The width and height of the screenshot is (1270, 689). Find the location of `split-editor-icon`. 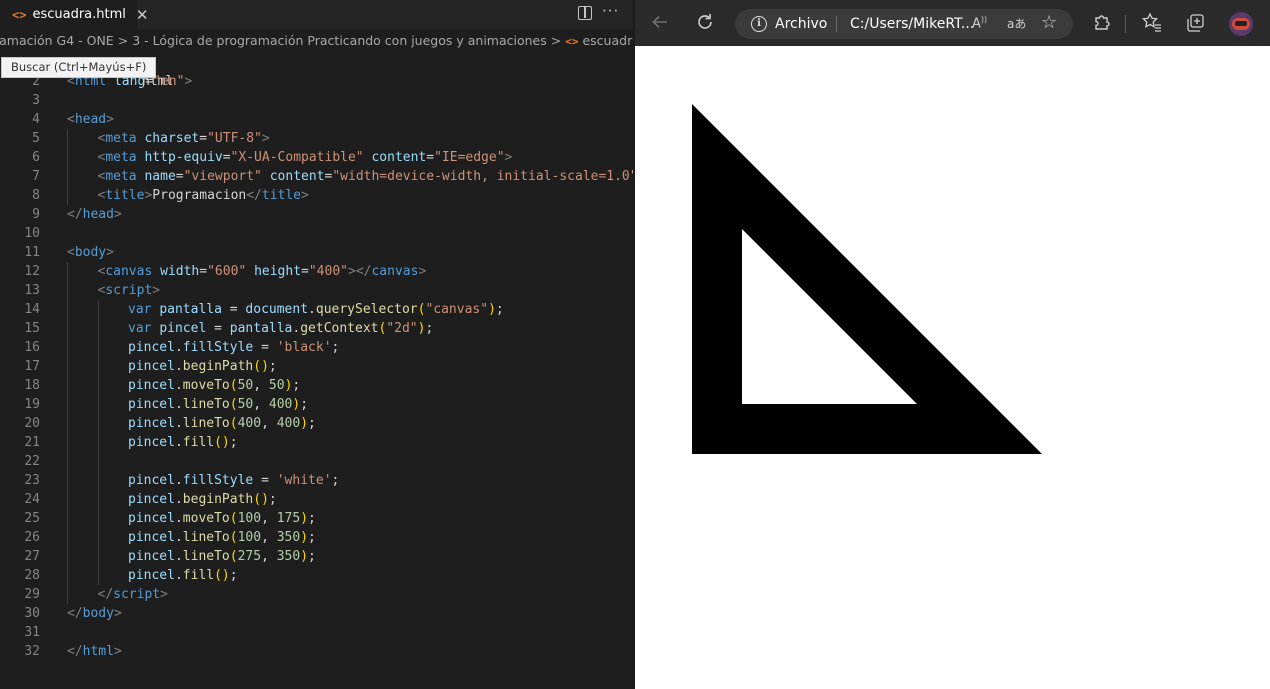

split-editor-icon is located at coordinates (585, 13).